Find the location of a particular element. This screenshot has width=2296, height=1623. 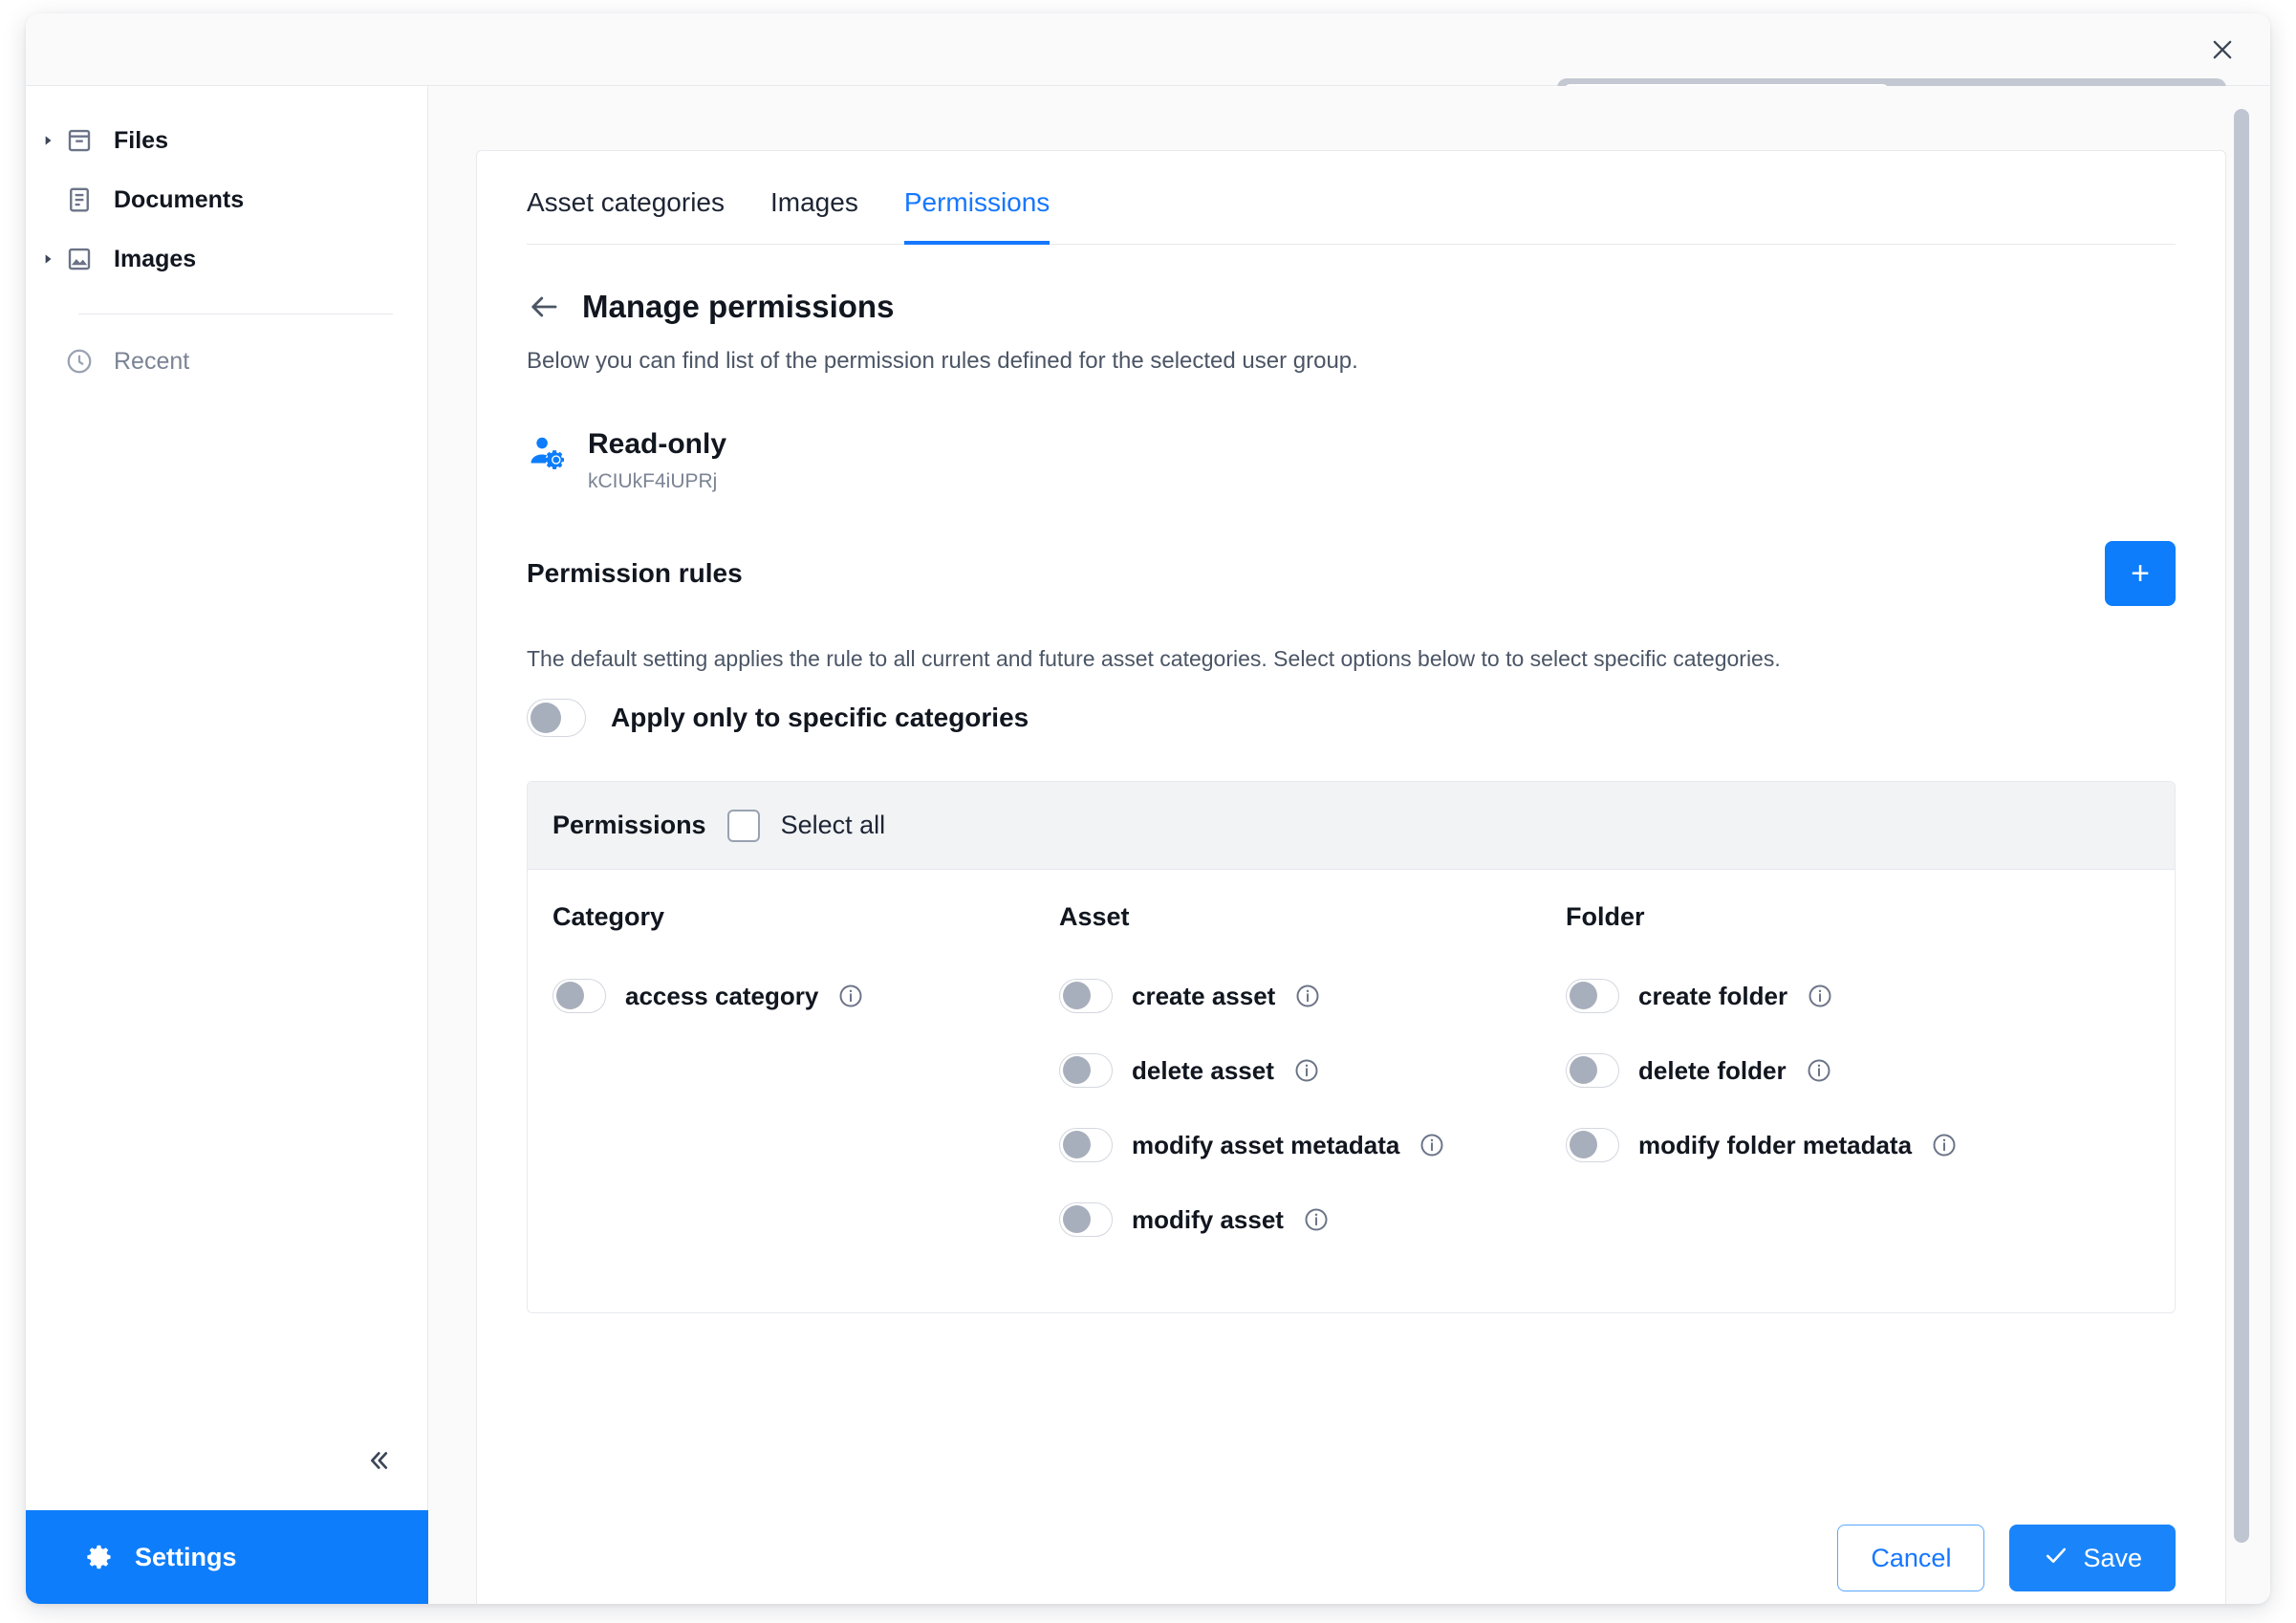

sidebar-item-settings-label: Settings is located at coordinates (186, 1556).